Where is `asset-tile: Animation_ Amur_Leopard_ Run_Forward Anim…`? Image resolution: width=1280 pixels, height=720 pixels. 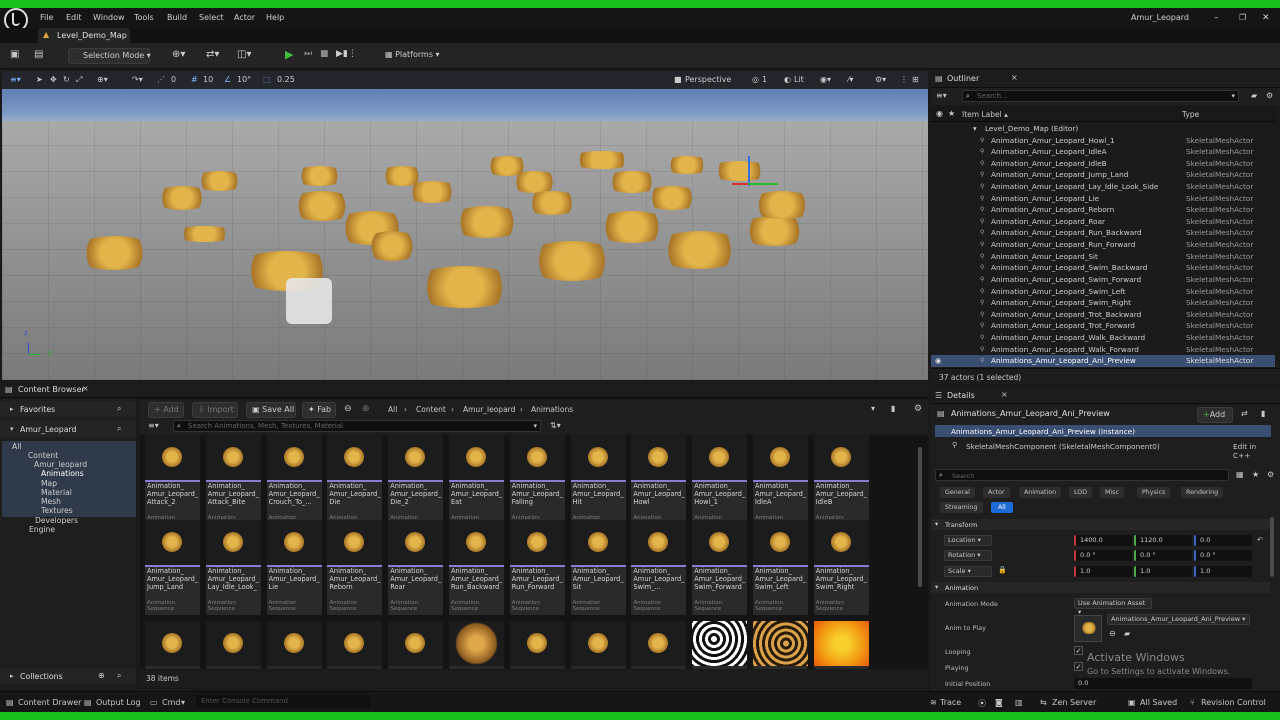
asset-tile: Animation_ Amur_Leopard_ Run_Forward Anim… is located at coordinates (537, 567).